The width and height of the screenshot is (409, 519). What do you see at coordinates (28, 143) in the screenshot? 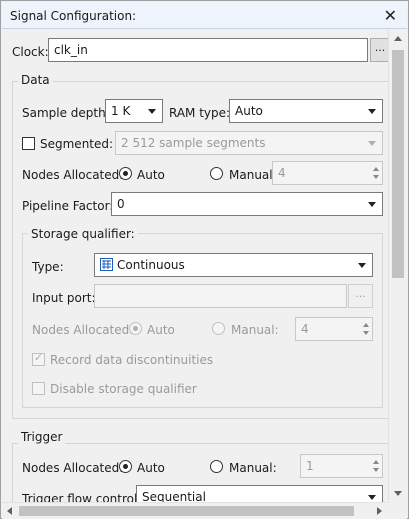
I see `segmented-checkbox` at bounding box center [28, 143].